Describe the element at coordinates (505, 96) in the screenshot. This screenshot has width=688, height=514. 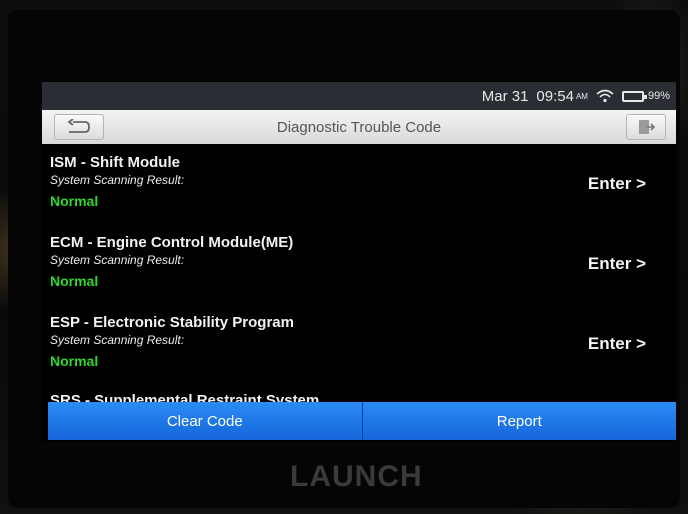
I see `status-date: Mar 31` at that location.